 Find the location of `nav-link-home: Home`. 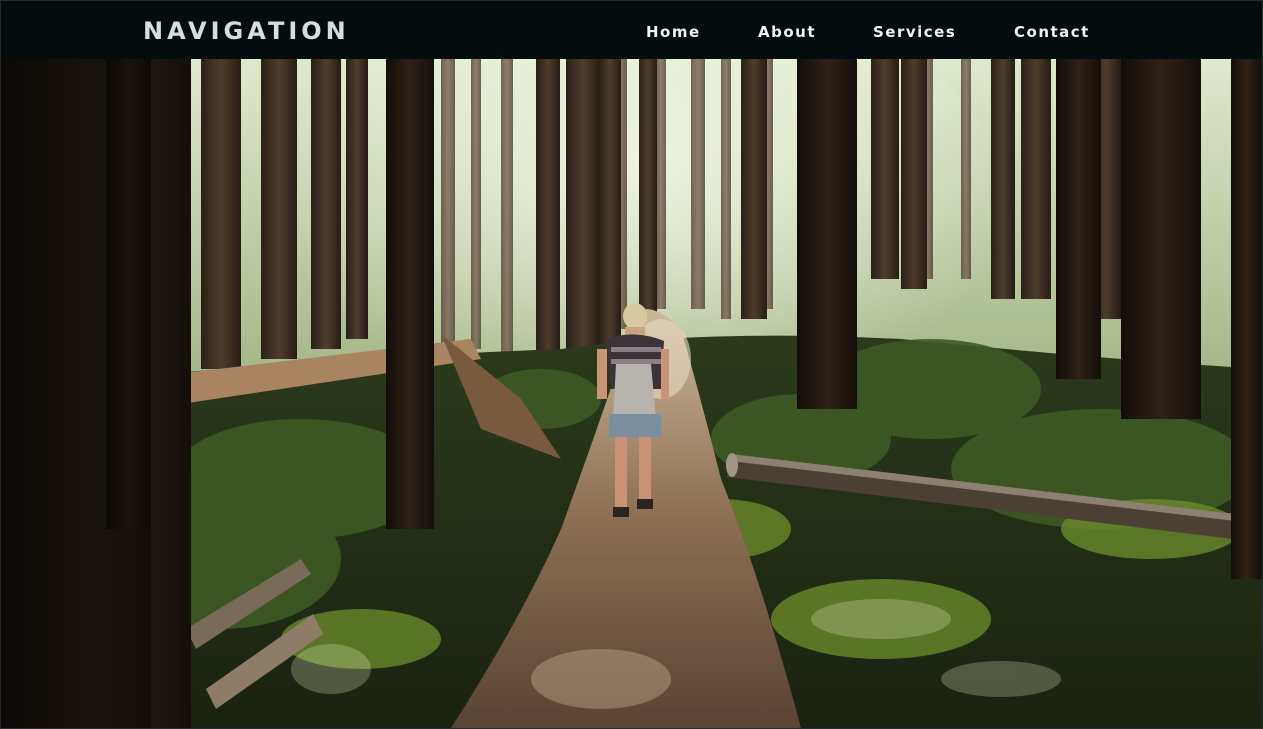

nav-link-home: Home is located at coordinates (673, 32).